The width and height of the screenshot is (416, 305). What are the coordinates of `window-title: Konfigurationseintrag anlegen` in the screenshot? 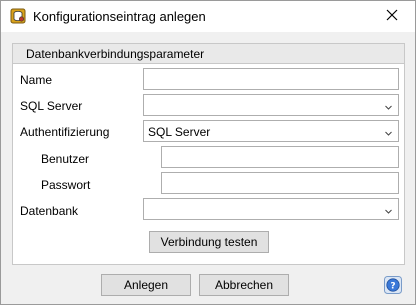 It's located at (119, 16).